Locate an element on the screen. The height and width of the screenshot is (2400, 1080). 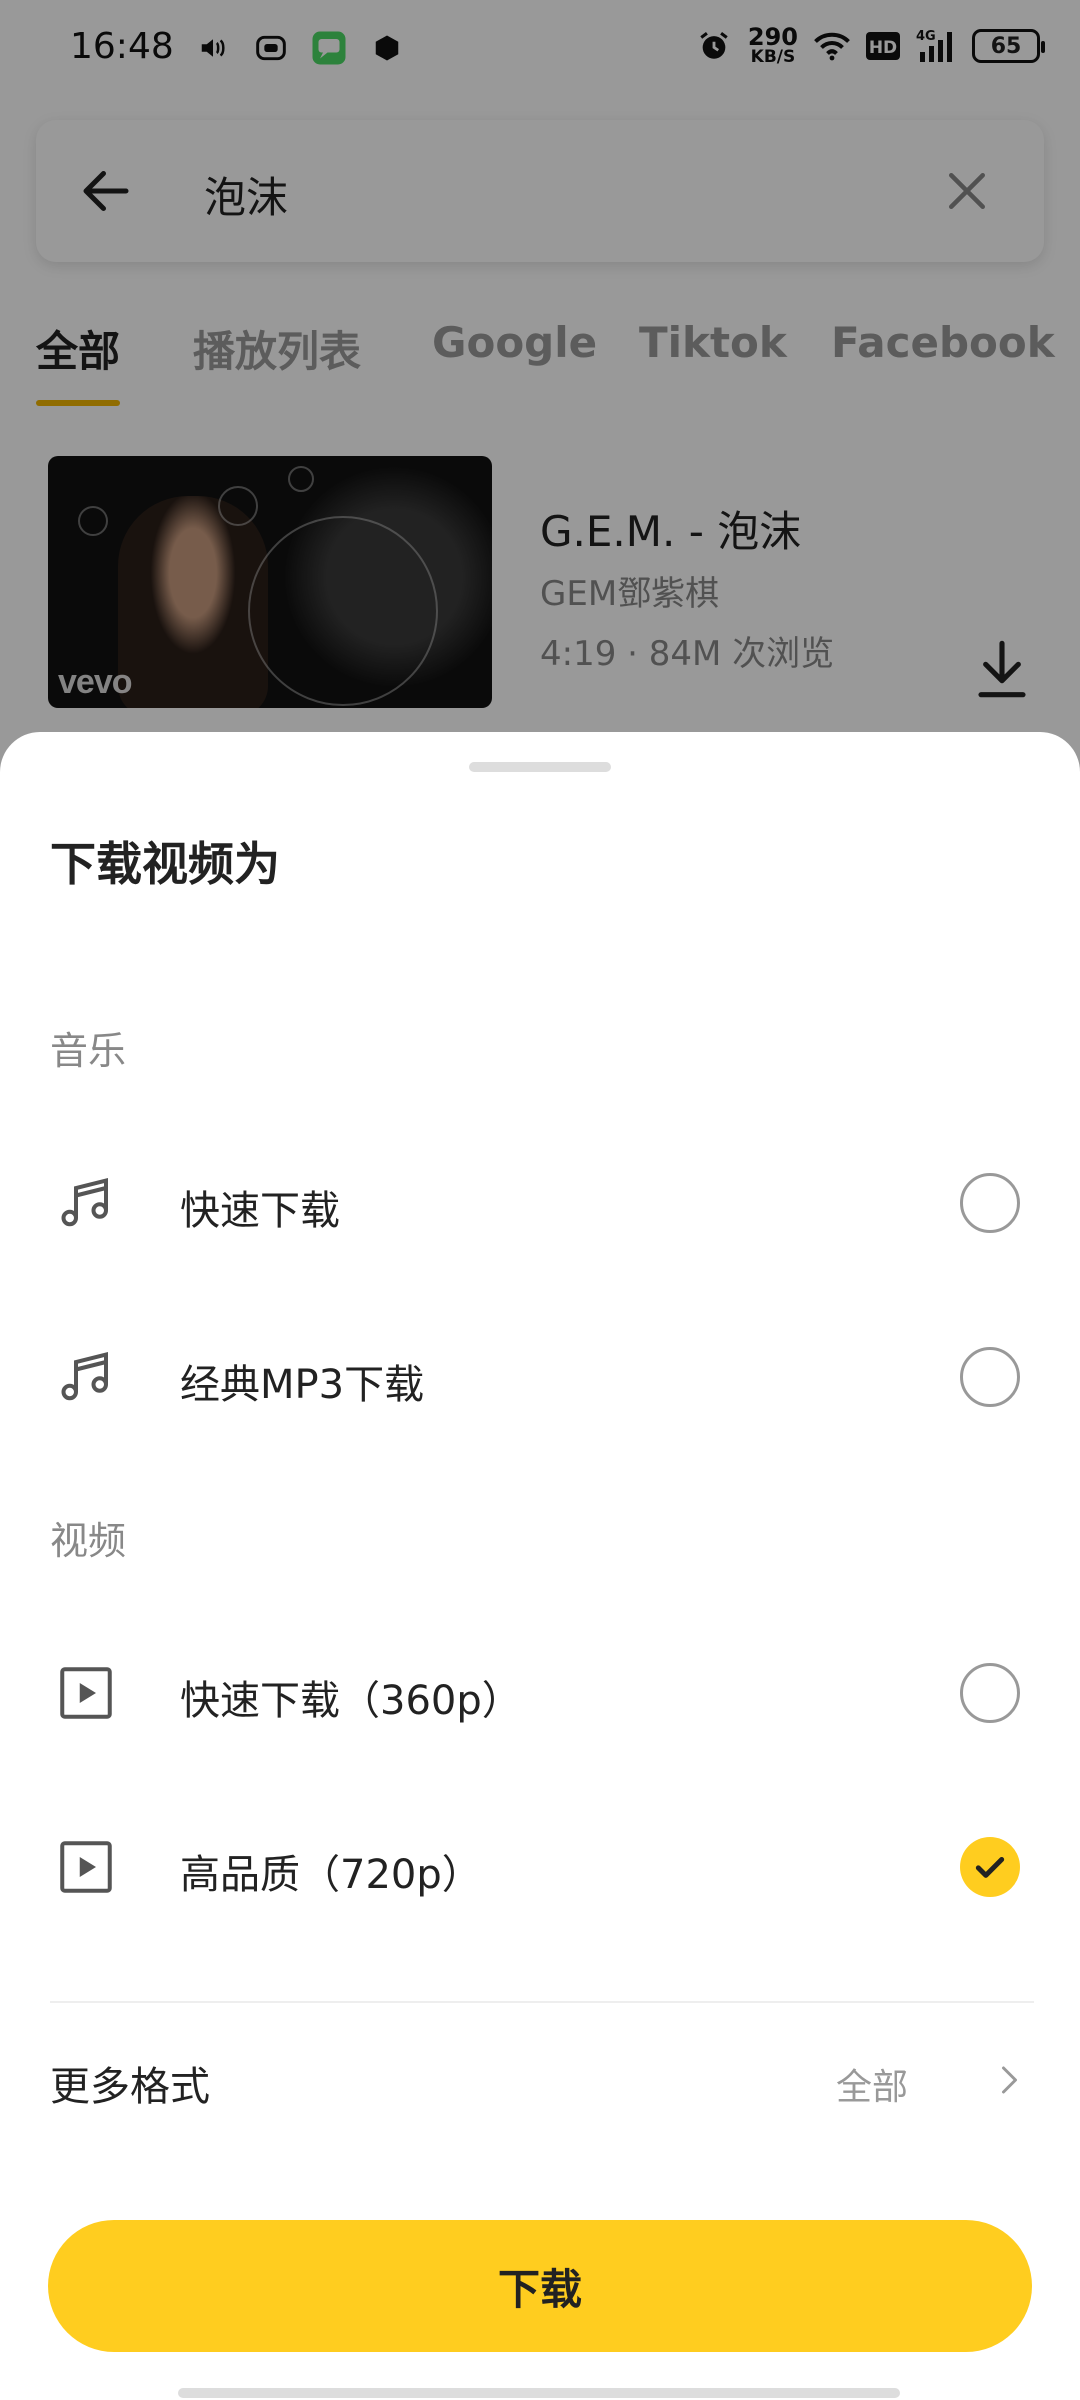
checkmark-icon is located at coordinates (990, 1867).